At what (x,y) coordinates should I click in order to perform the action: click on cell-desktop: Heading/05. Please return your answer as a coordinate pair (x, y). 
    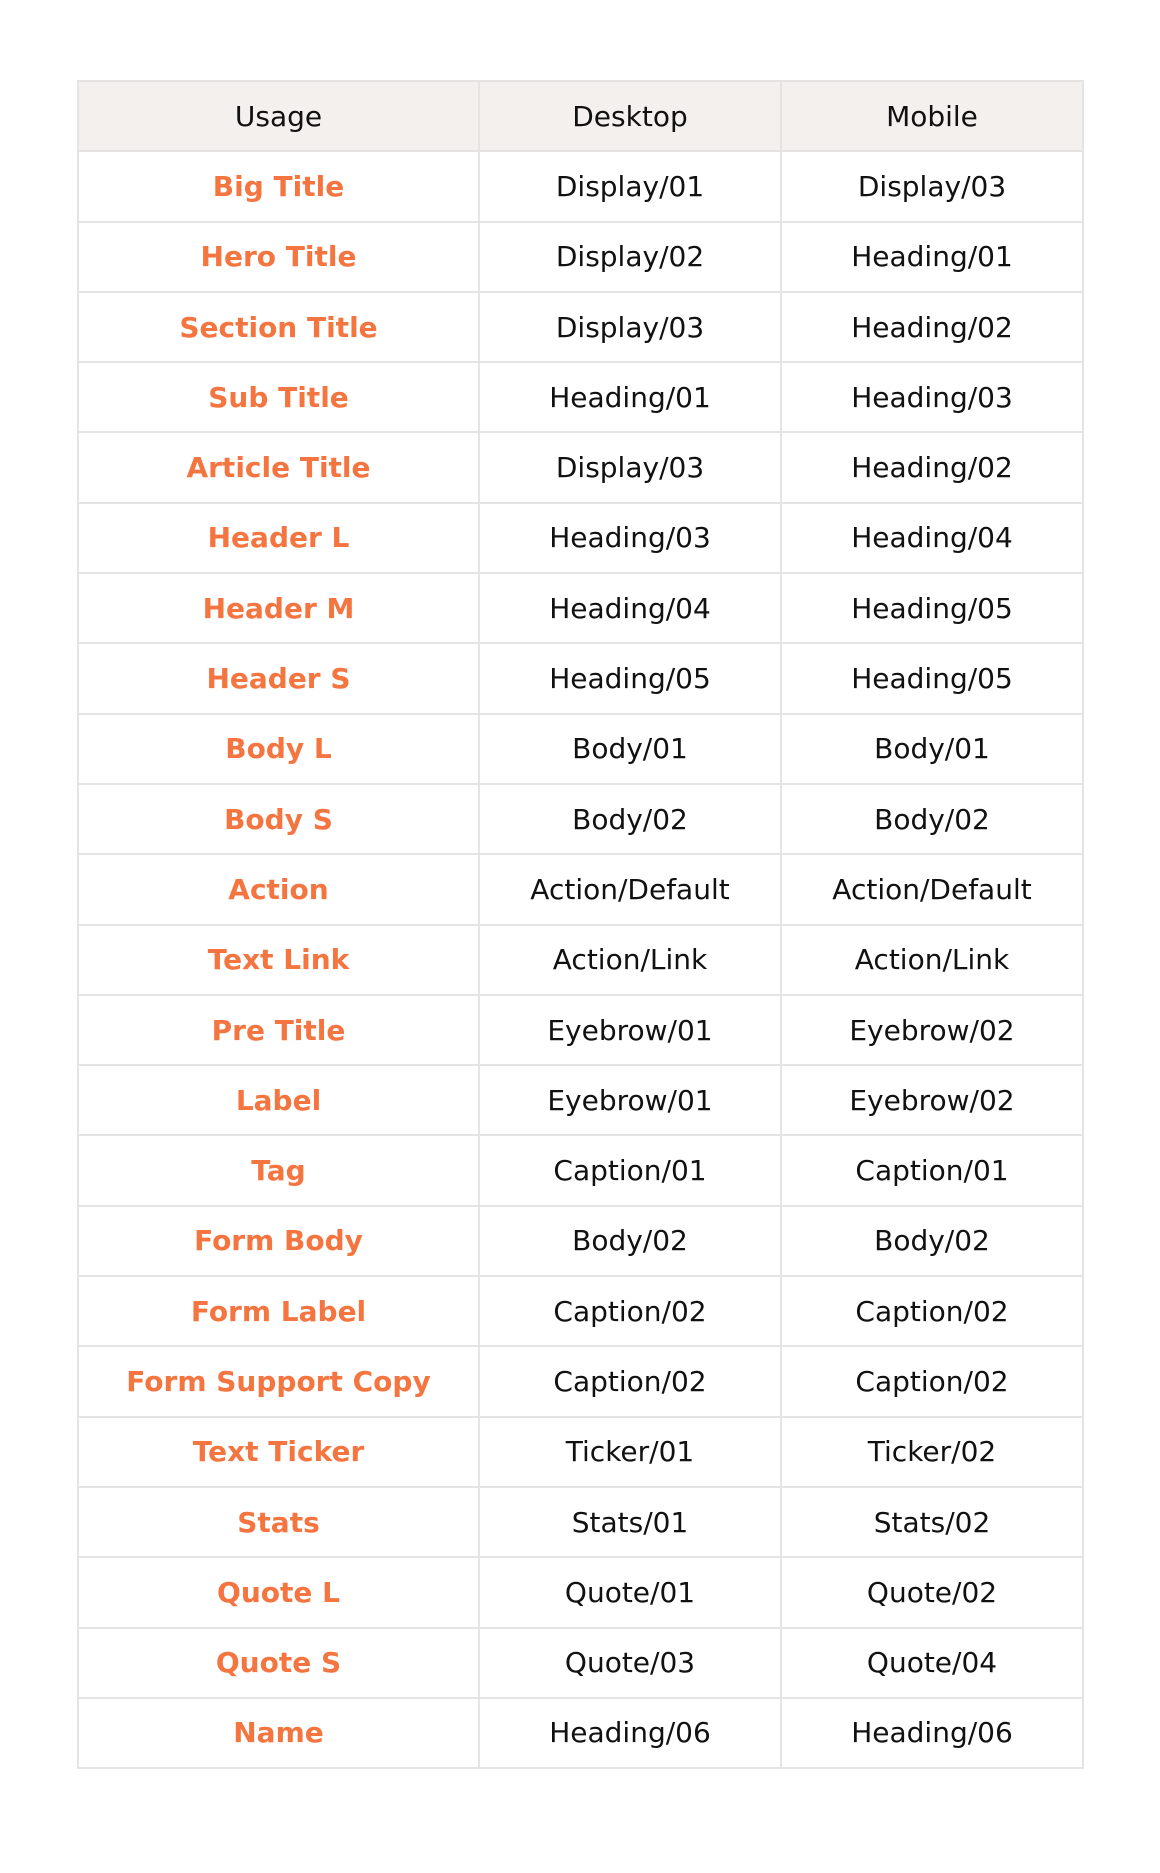
    Looking at the image, I should click on (630, 678).